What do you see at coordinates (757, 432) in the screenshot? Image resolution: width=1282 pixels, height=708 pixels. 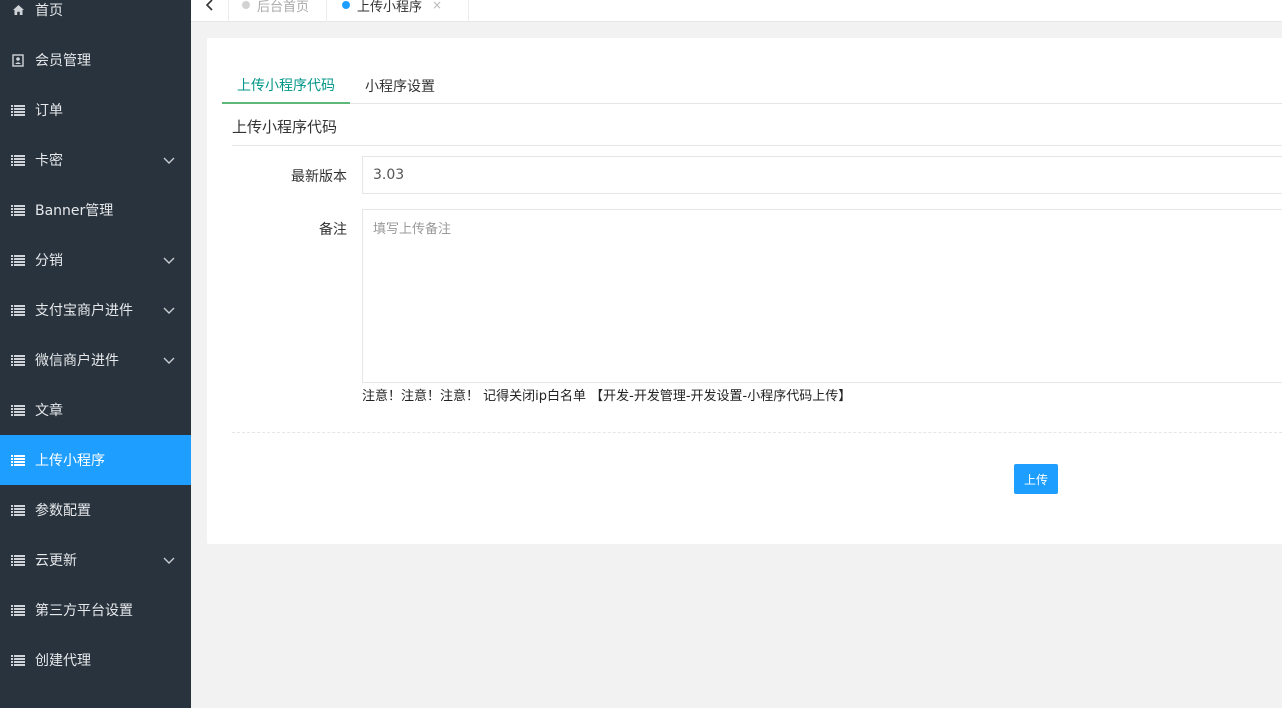 I see `dashed-divider` at bounding box center [757, 432].